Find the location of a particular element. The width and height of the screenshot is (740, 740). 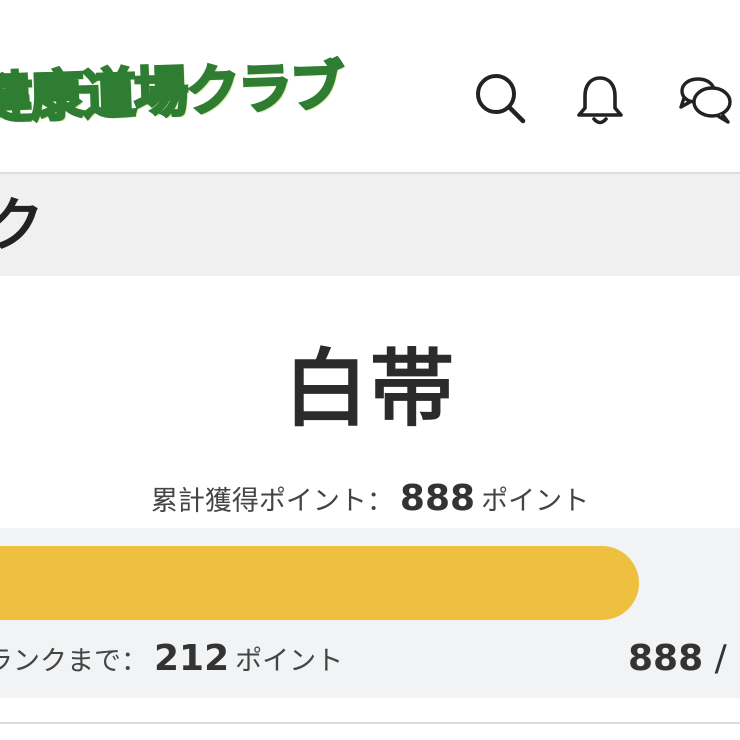

breadcrumb-band: ク is located at coordinates (370, 225).